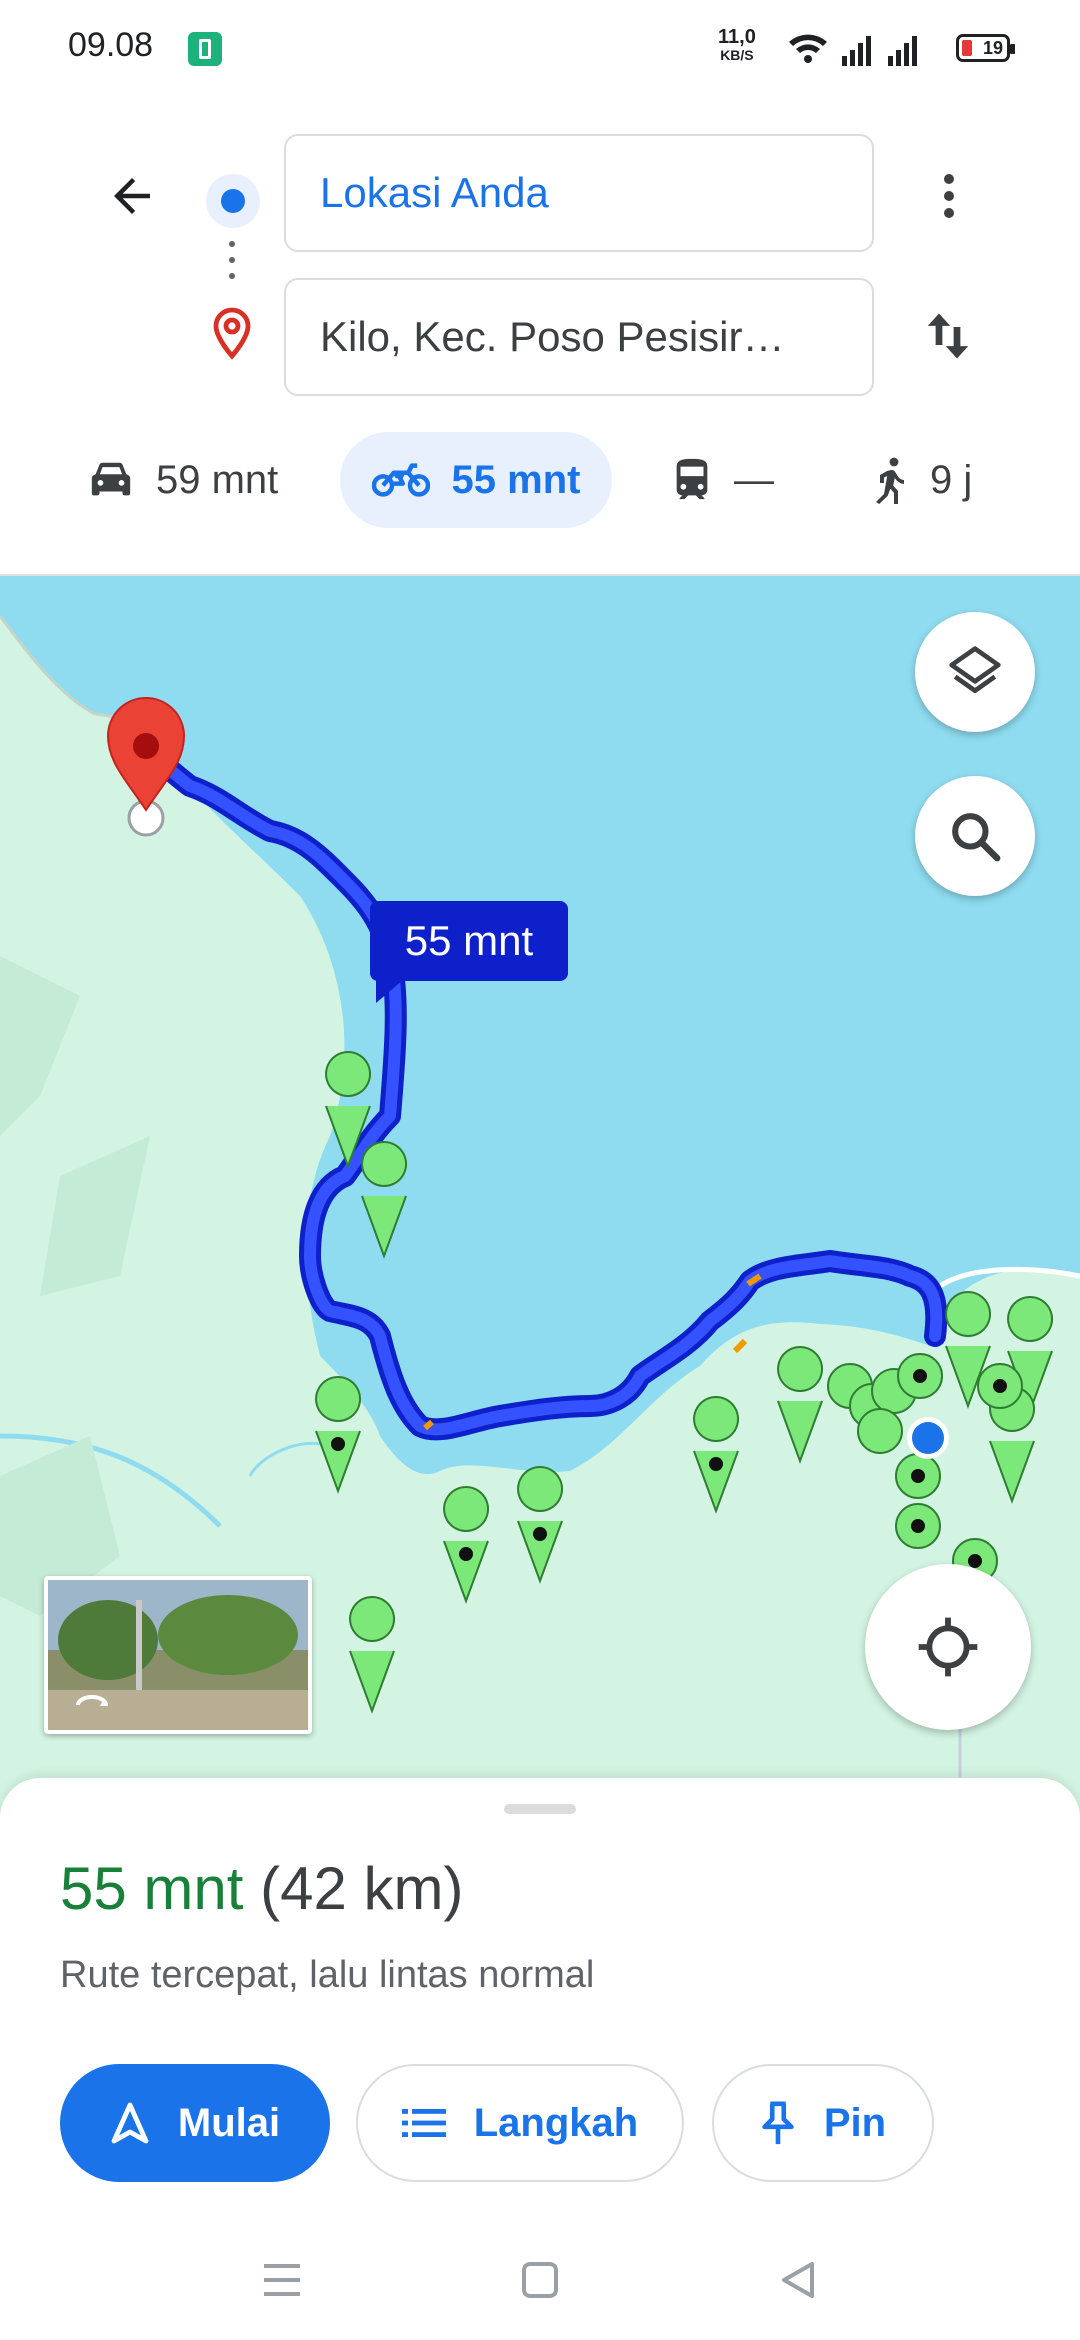 The image size is (1080, 2340). I want to click on network-speed-value: 11,0, so click(737, 37).